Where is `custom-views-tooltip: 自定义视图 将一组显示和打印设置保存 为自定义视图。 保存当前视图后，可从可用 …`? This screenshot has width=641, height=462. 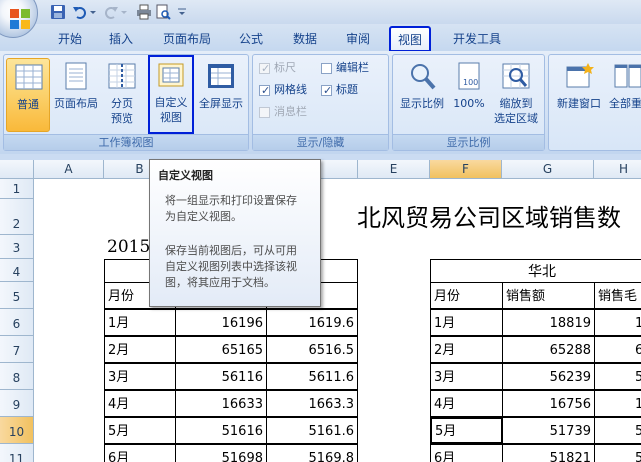
custom-views-tooltip: 自定义视图 将一组显示和打印设置保存 为自定义视图。 保存当前视图后，可从可用 … is located at coordinates (235, 233).